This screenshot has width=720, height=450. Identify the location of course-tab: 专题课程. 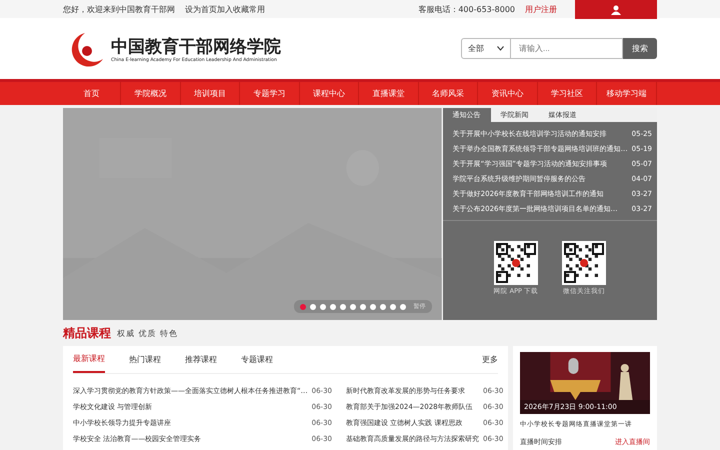
(257, 359).